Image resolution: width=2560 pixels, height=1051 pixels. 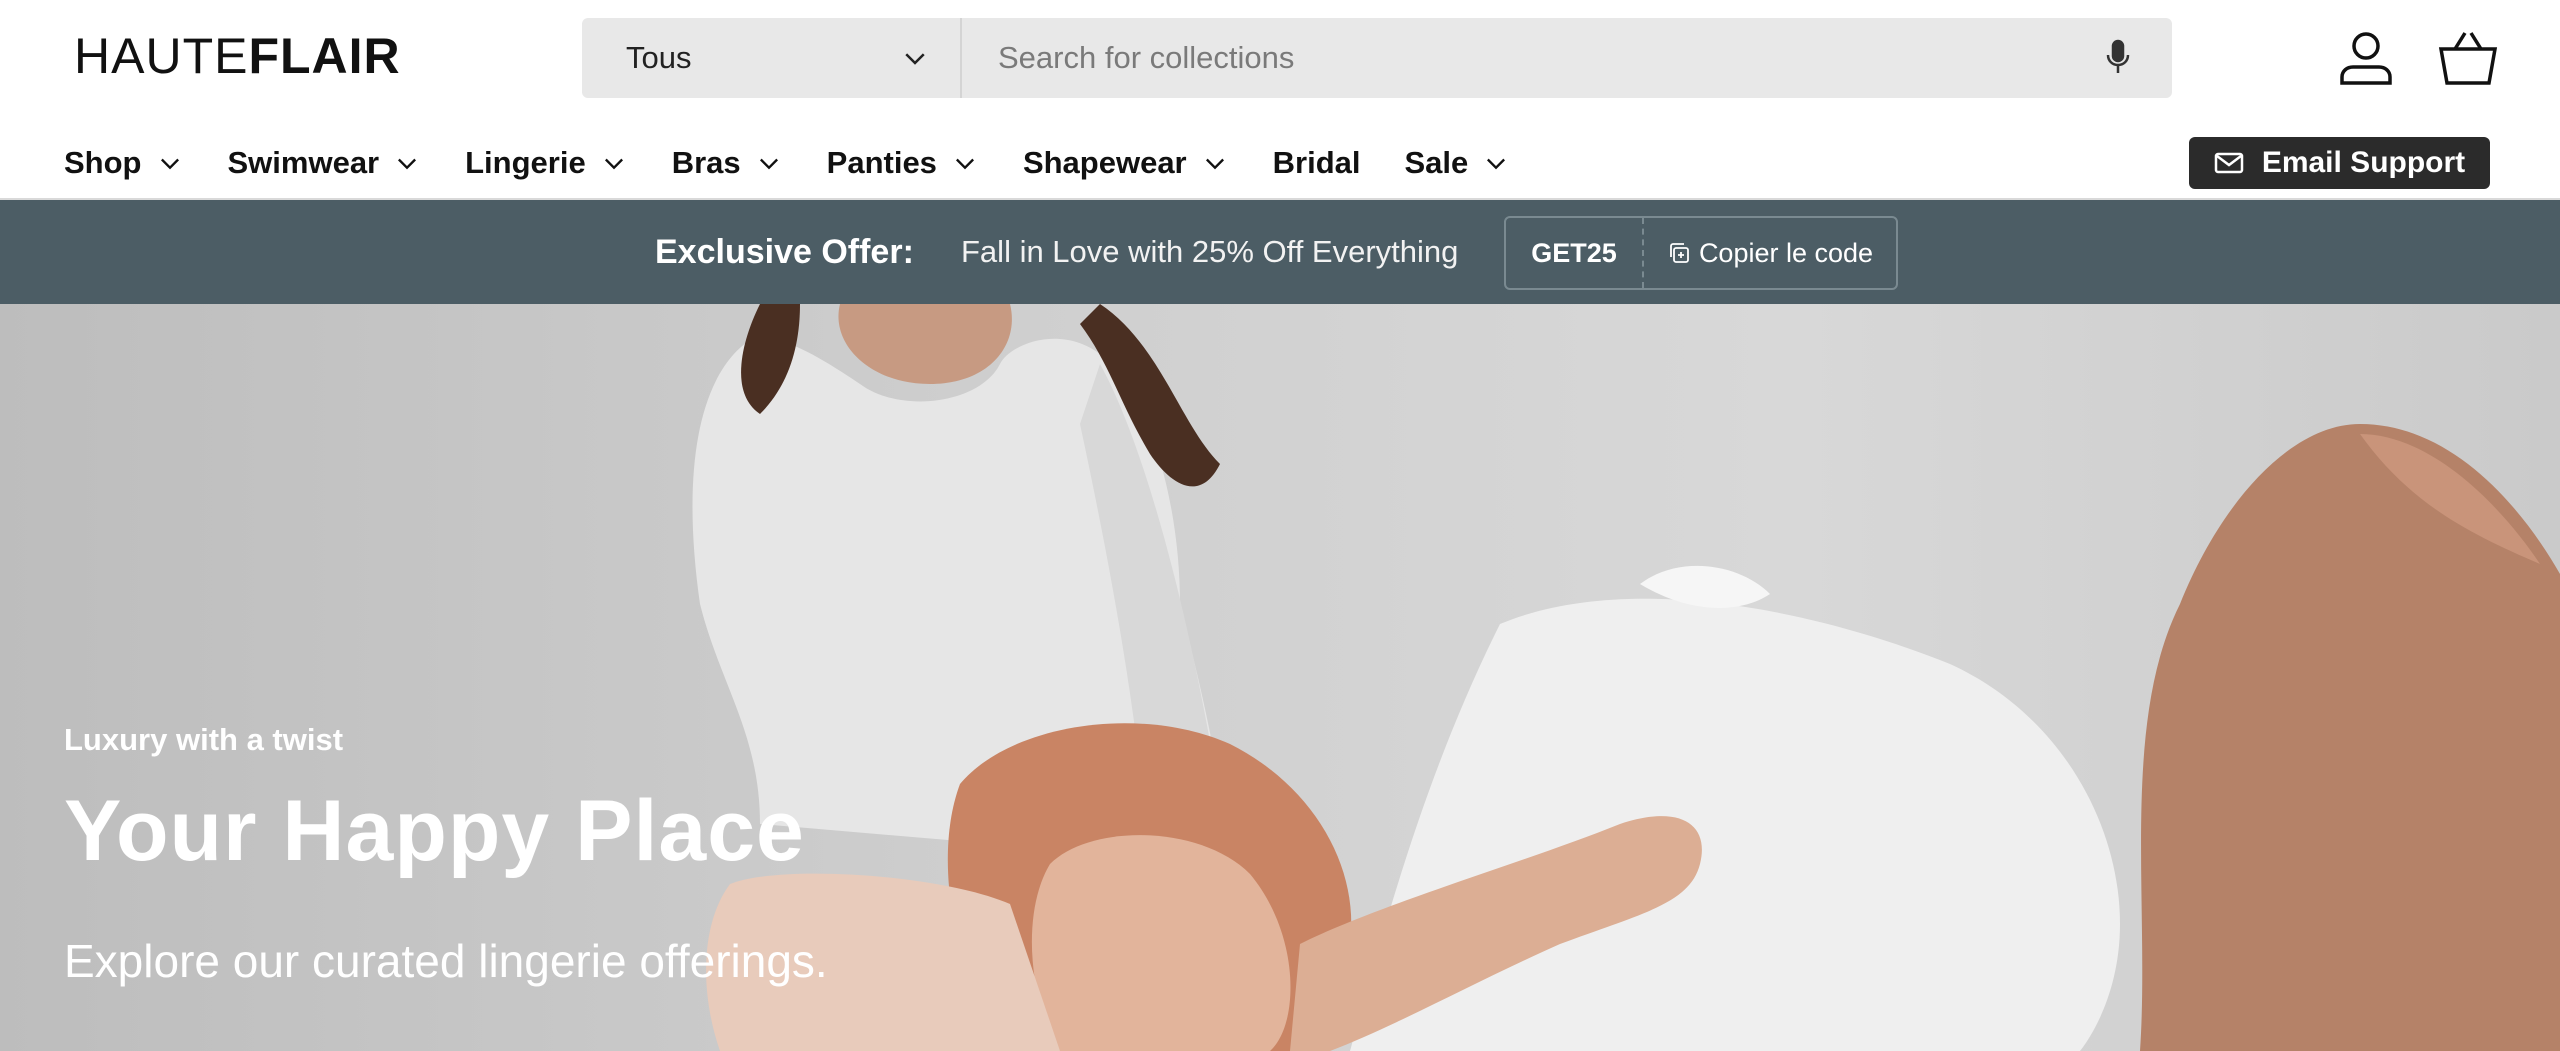 I want to click on promo-code-box: GET25 Copier le code, so click(x=1701, y=253).